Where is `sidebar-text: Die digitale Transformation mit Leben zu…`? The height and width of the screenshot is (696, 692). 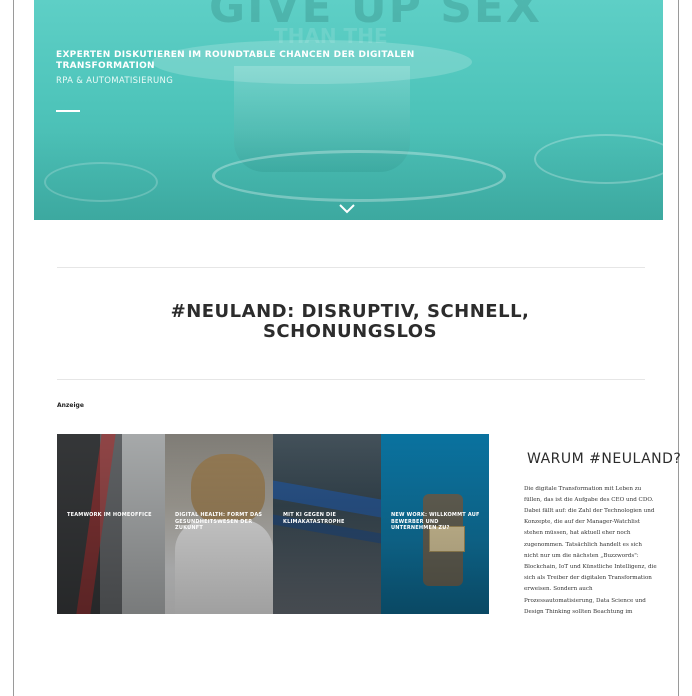
sidebar-text: Die digitale Transformation mit Leben zu… is located at coordinates (590, 550).